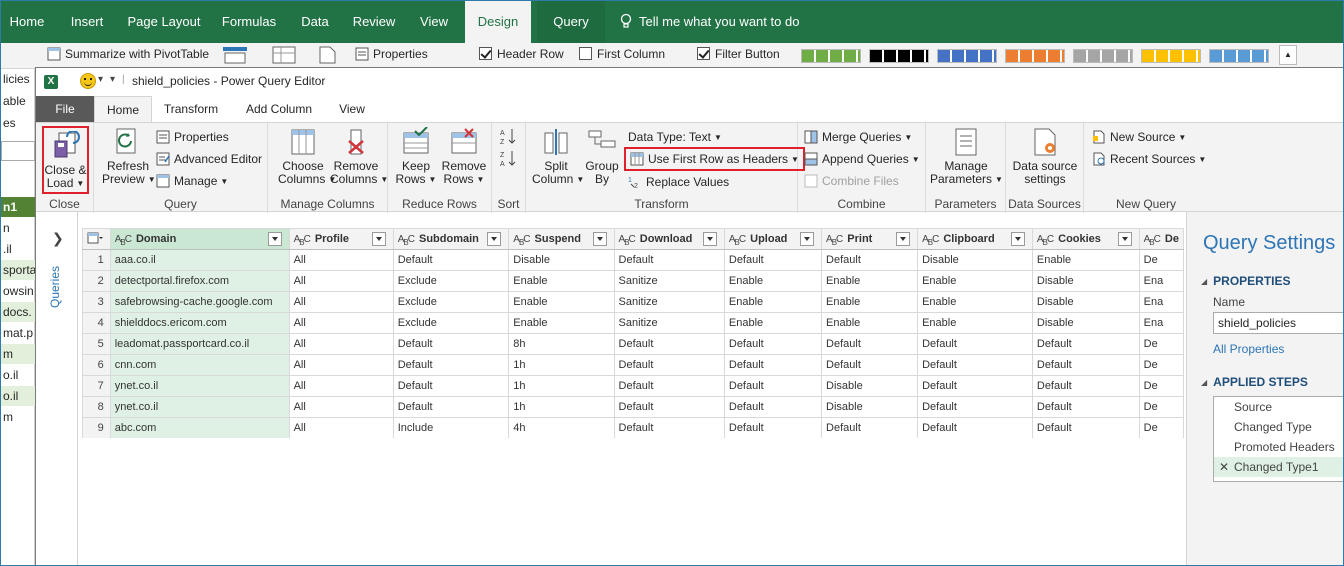 This screenshot has width=1344, height=566. I want to click on table-style-lightblue, so click(1239, 56).